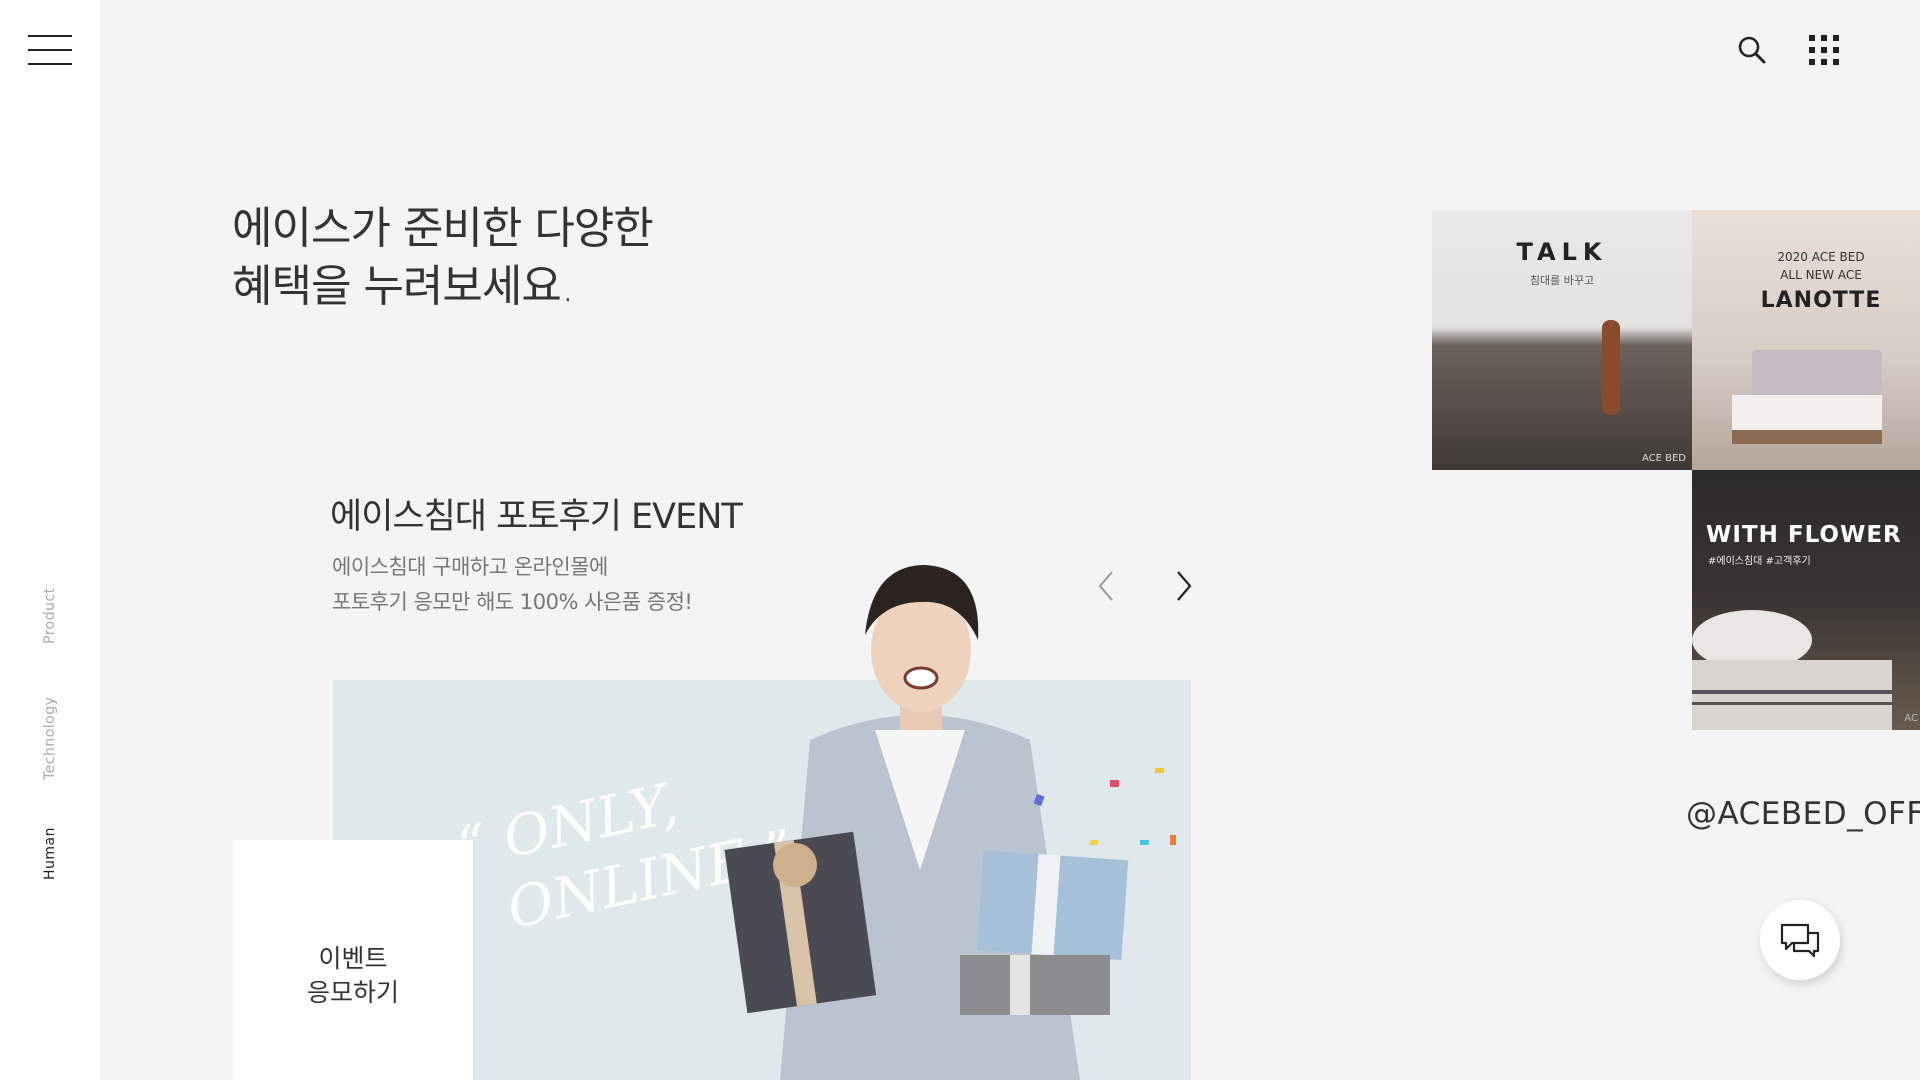 The height and width of the screenshot is (1080, 1920). Describe the element at coordinates (1752, 50) in the screenshot. I see `search-icon` at that location.